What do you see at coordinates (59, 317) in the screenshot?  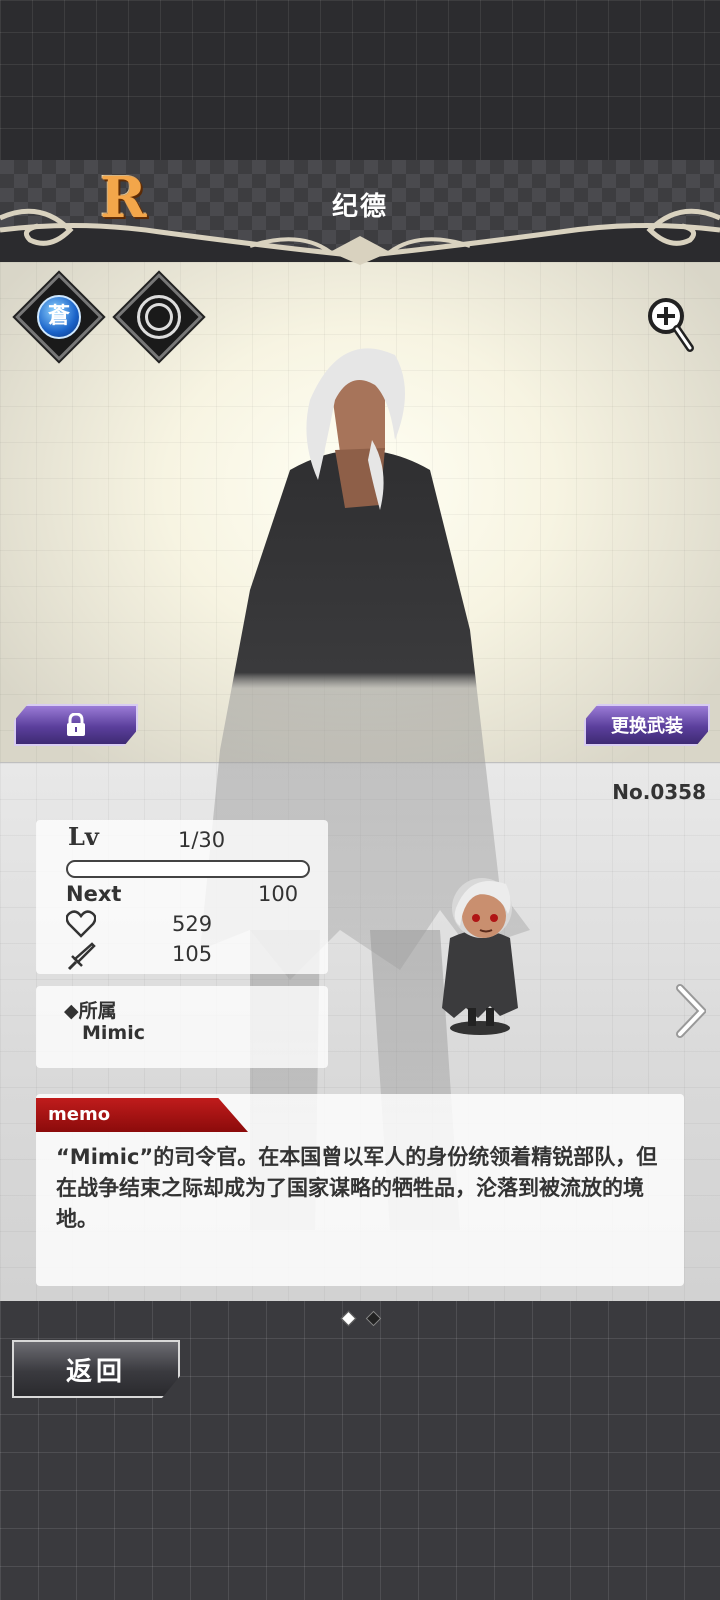 I see `blue-attribute-icon: 蒼` at bounding box center [59, 317].